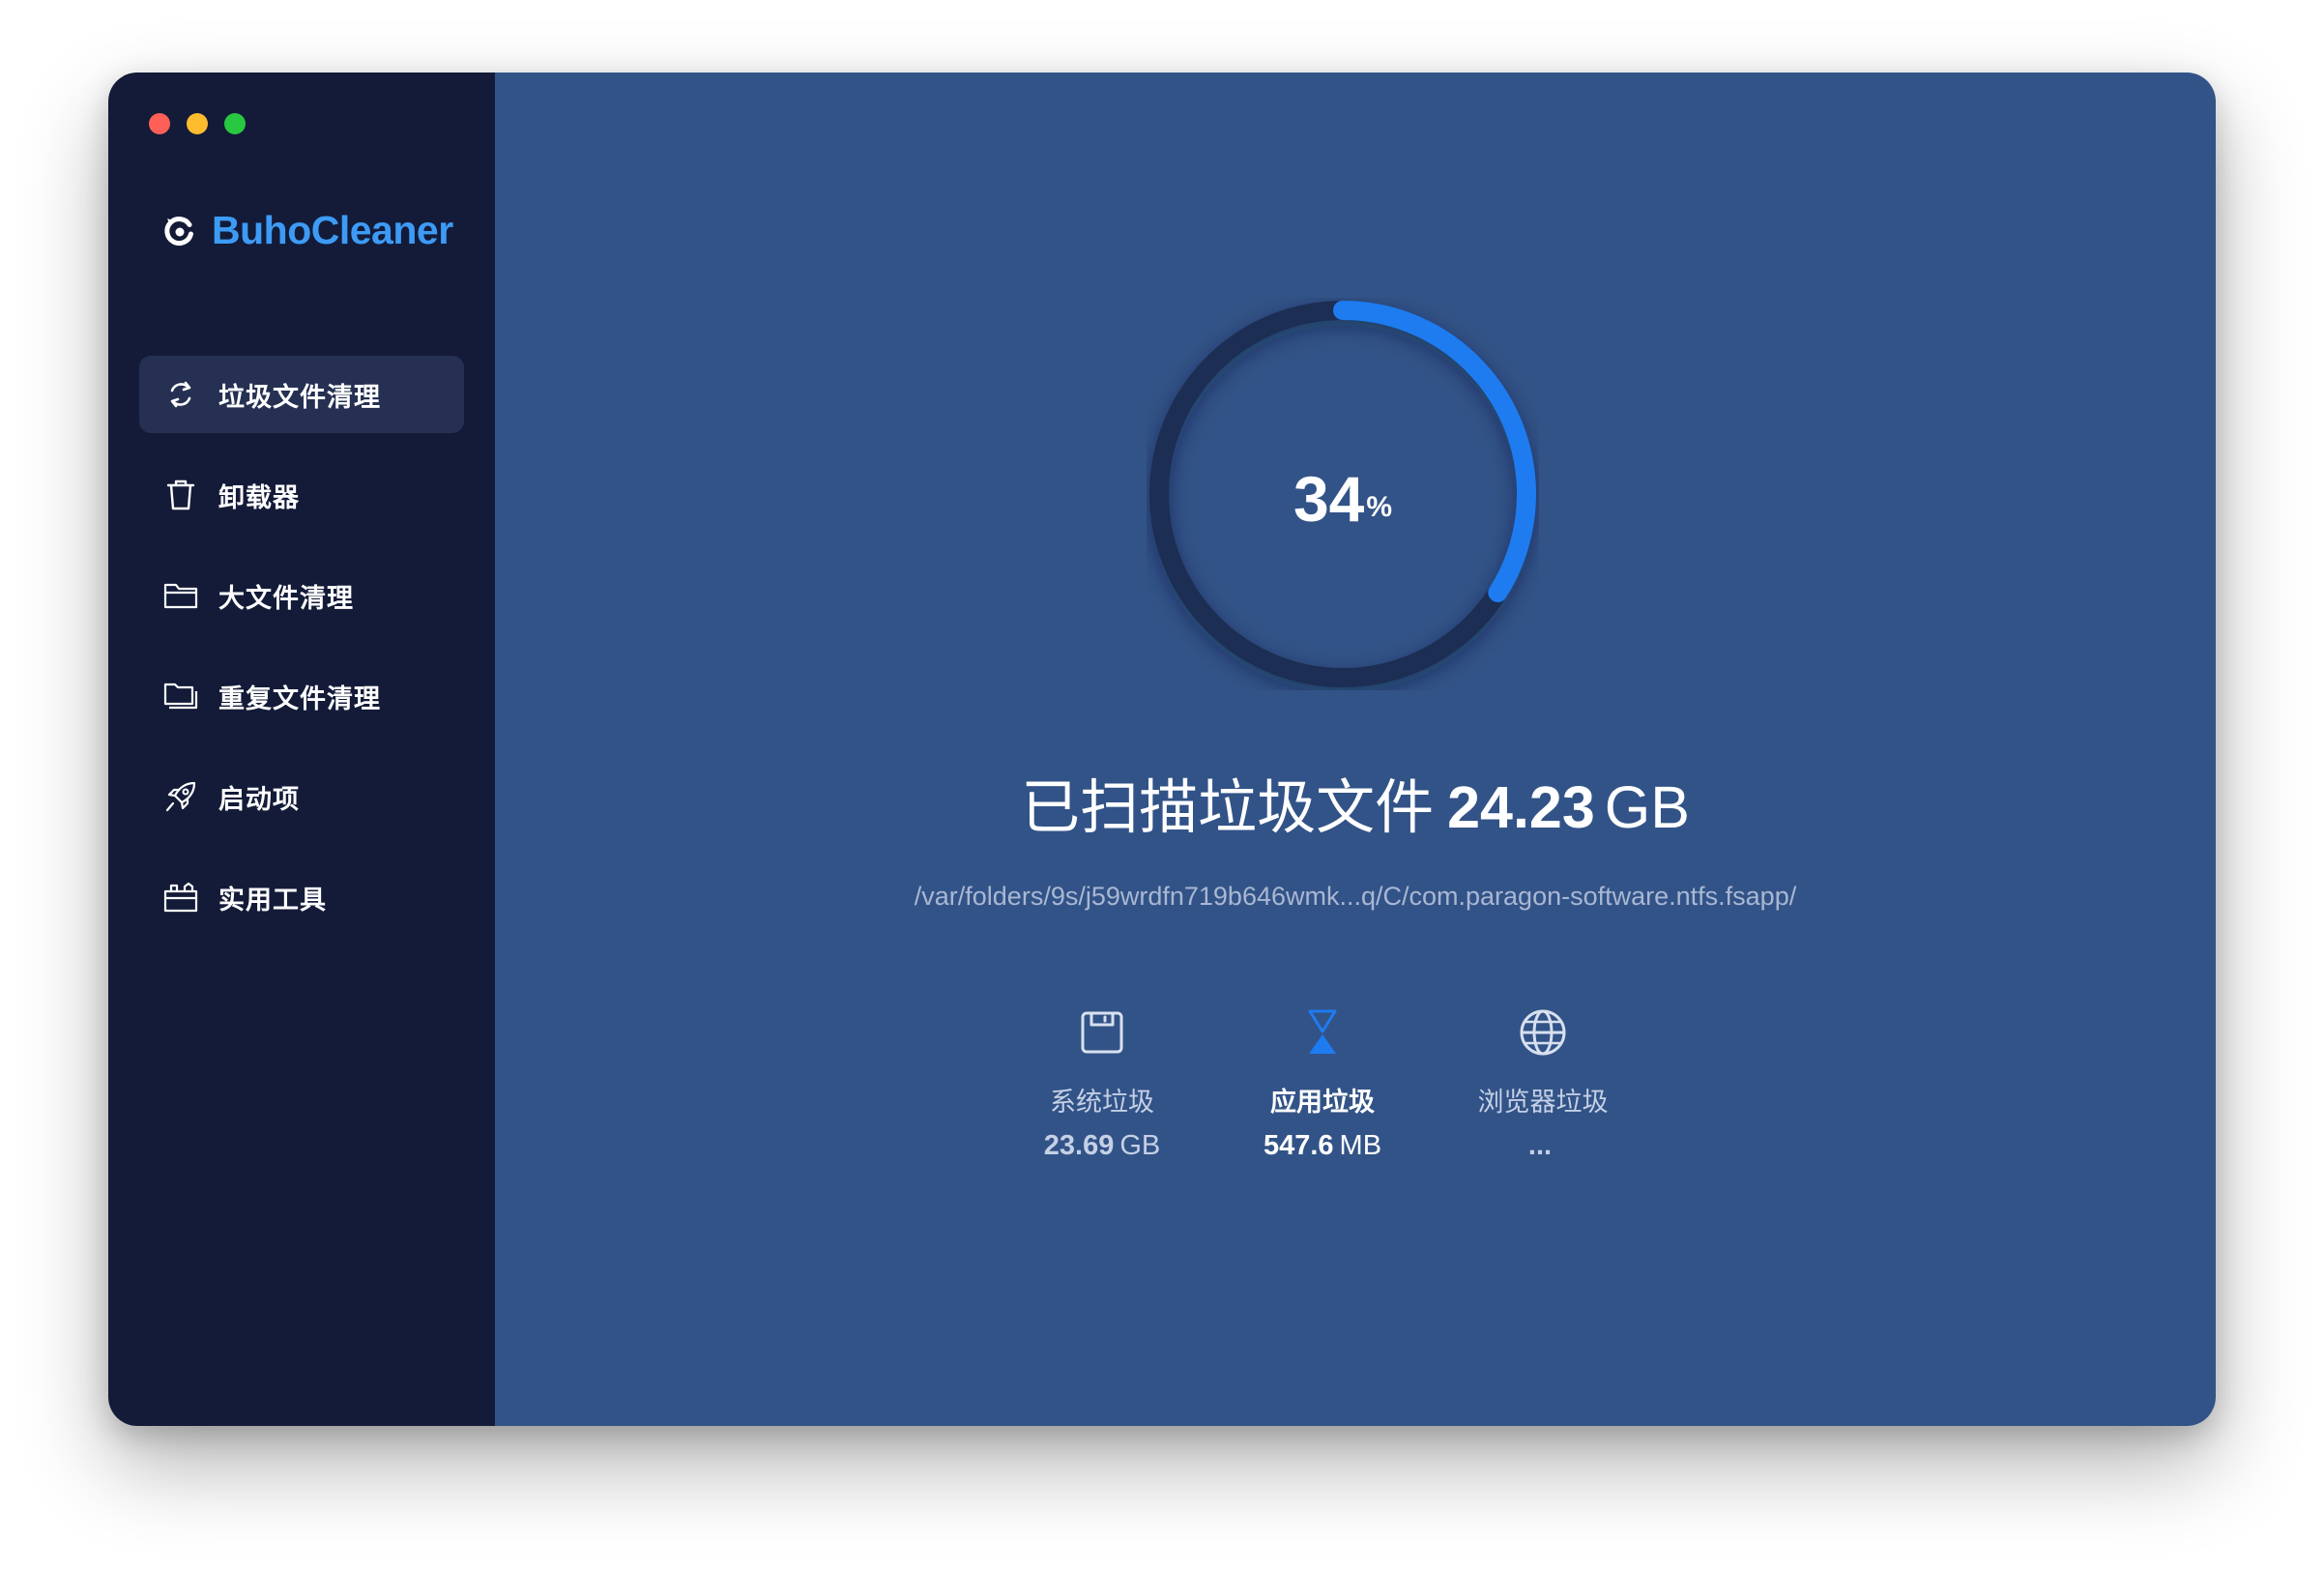 Image resolution: width=2324 pixels, height=1570 pixels. What do you see at coordinates (180, 696) in the screenshot?
I see `folder-stack-icon` at bounding box center [180, 696].